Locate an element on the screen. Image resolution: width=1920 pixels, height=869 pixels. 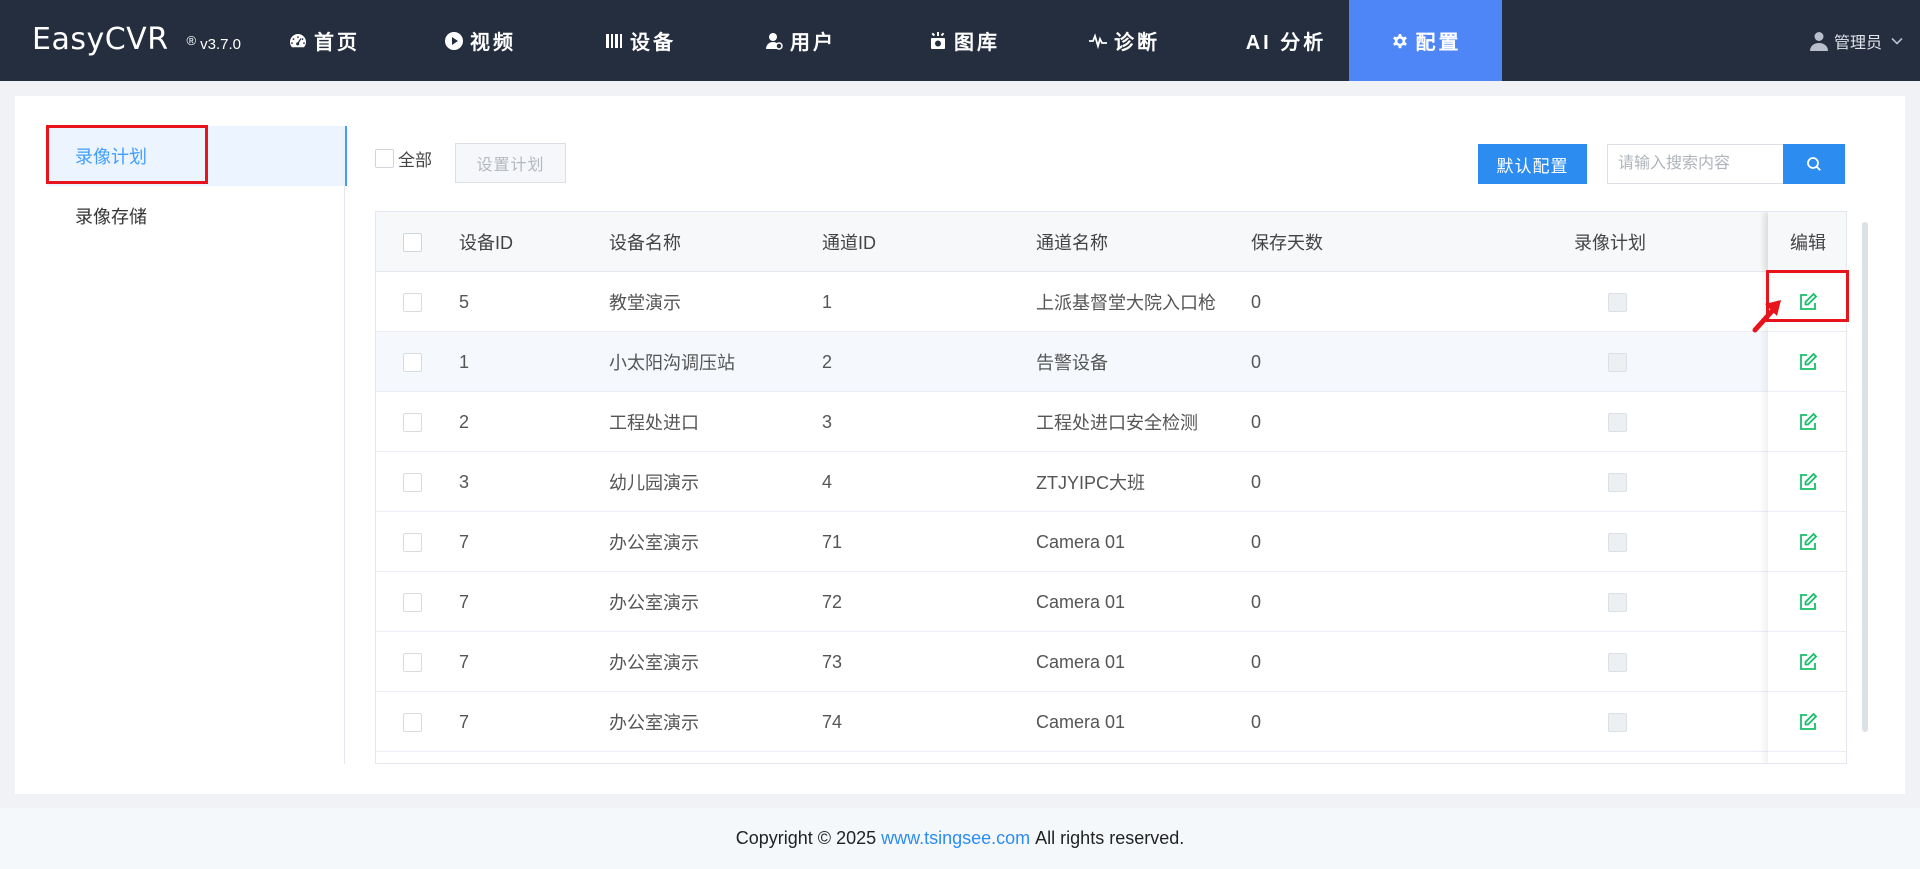
table-row: 7 办公室演示 74 Camera 01 0 is located at coordinates (1111, 722).